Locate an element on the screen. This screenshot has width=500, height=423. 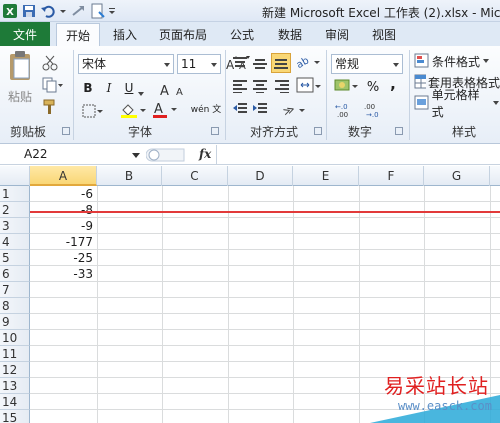
document-icon is located at coordinates (97, 11).